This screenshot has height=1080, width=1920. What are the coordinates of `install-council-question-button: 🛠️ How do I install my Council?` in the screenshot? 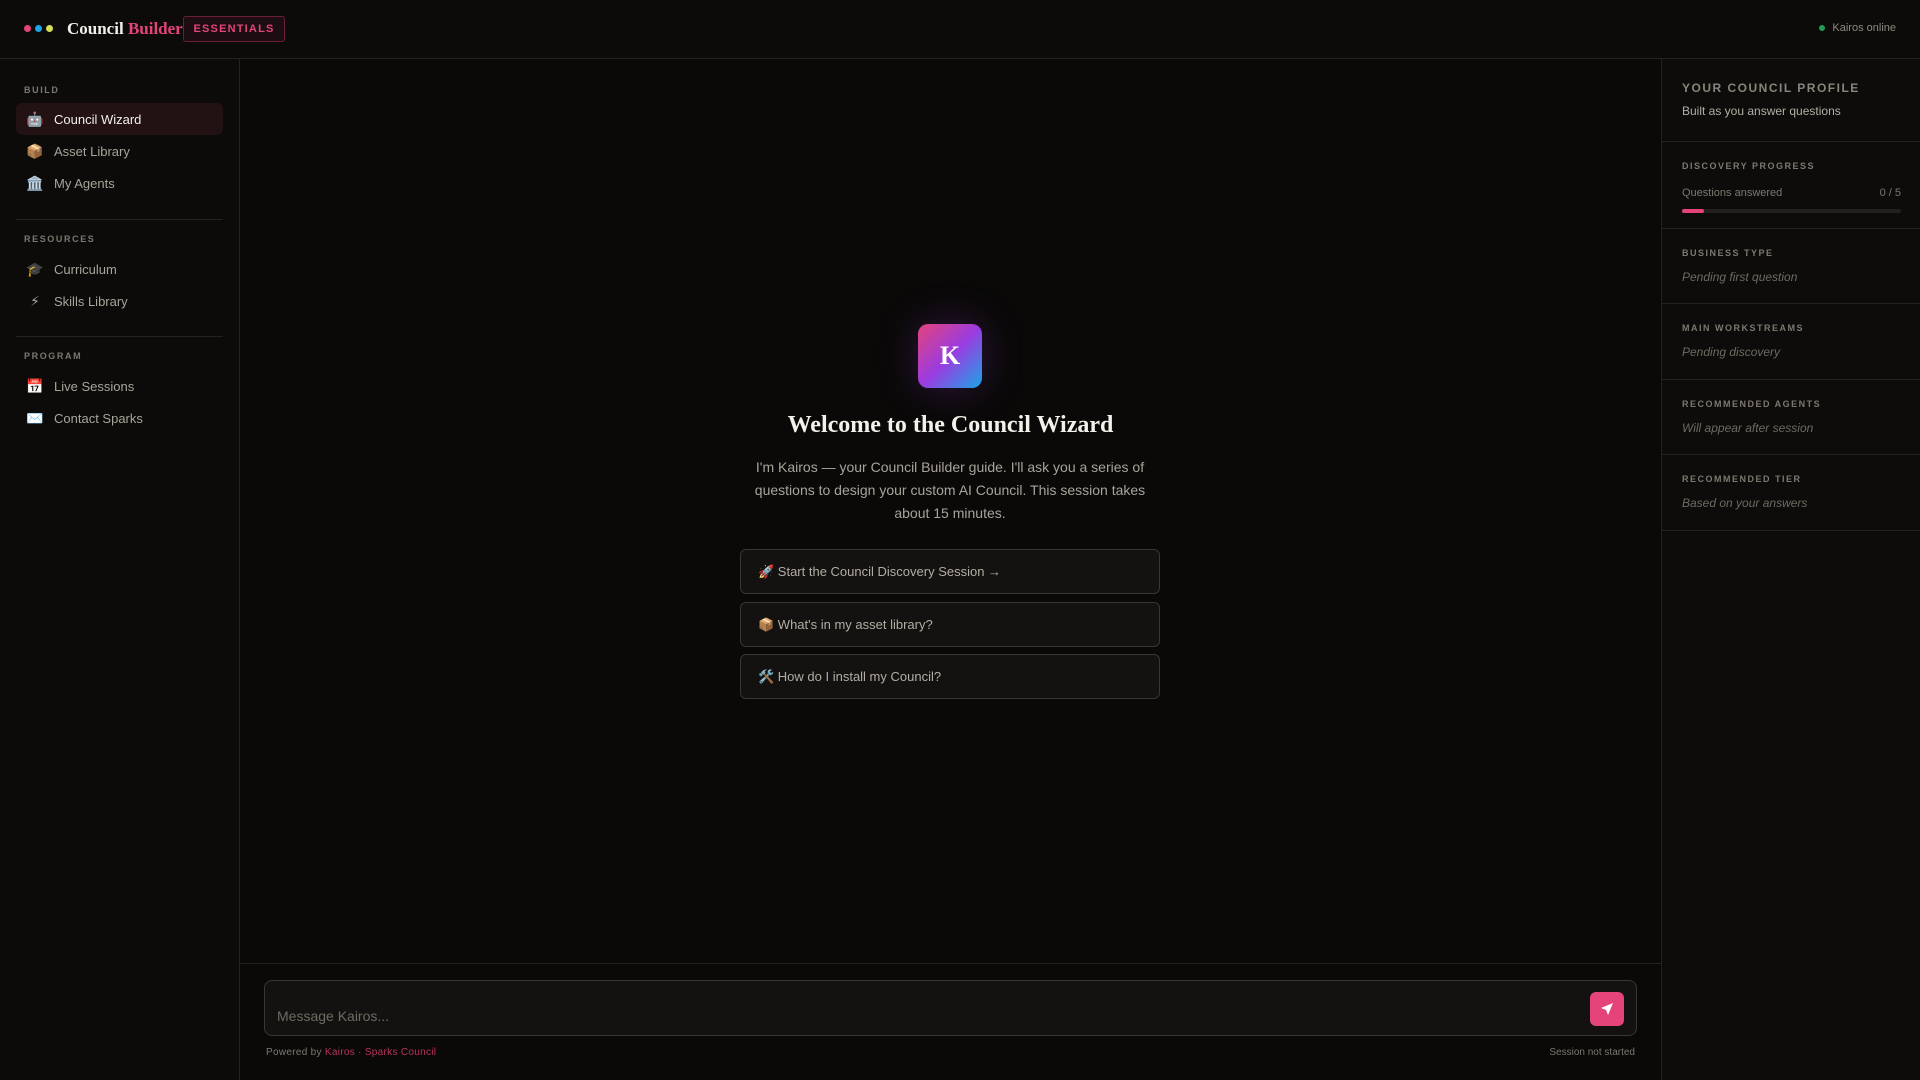 It's located at (950, 676).